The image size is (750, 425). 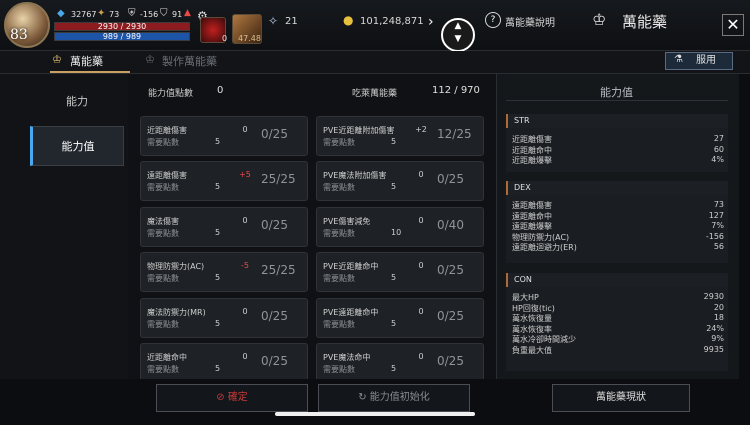 I want to click on stat-card: 魔法傷害 需要點數 5 0 0/25, so click(x=224, y=227).